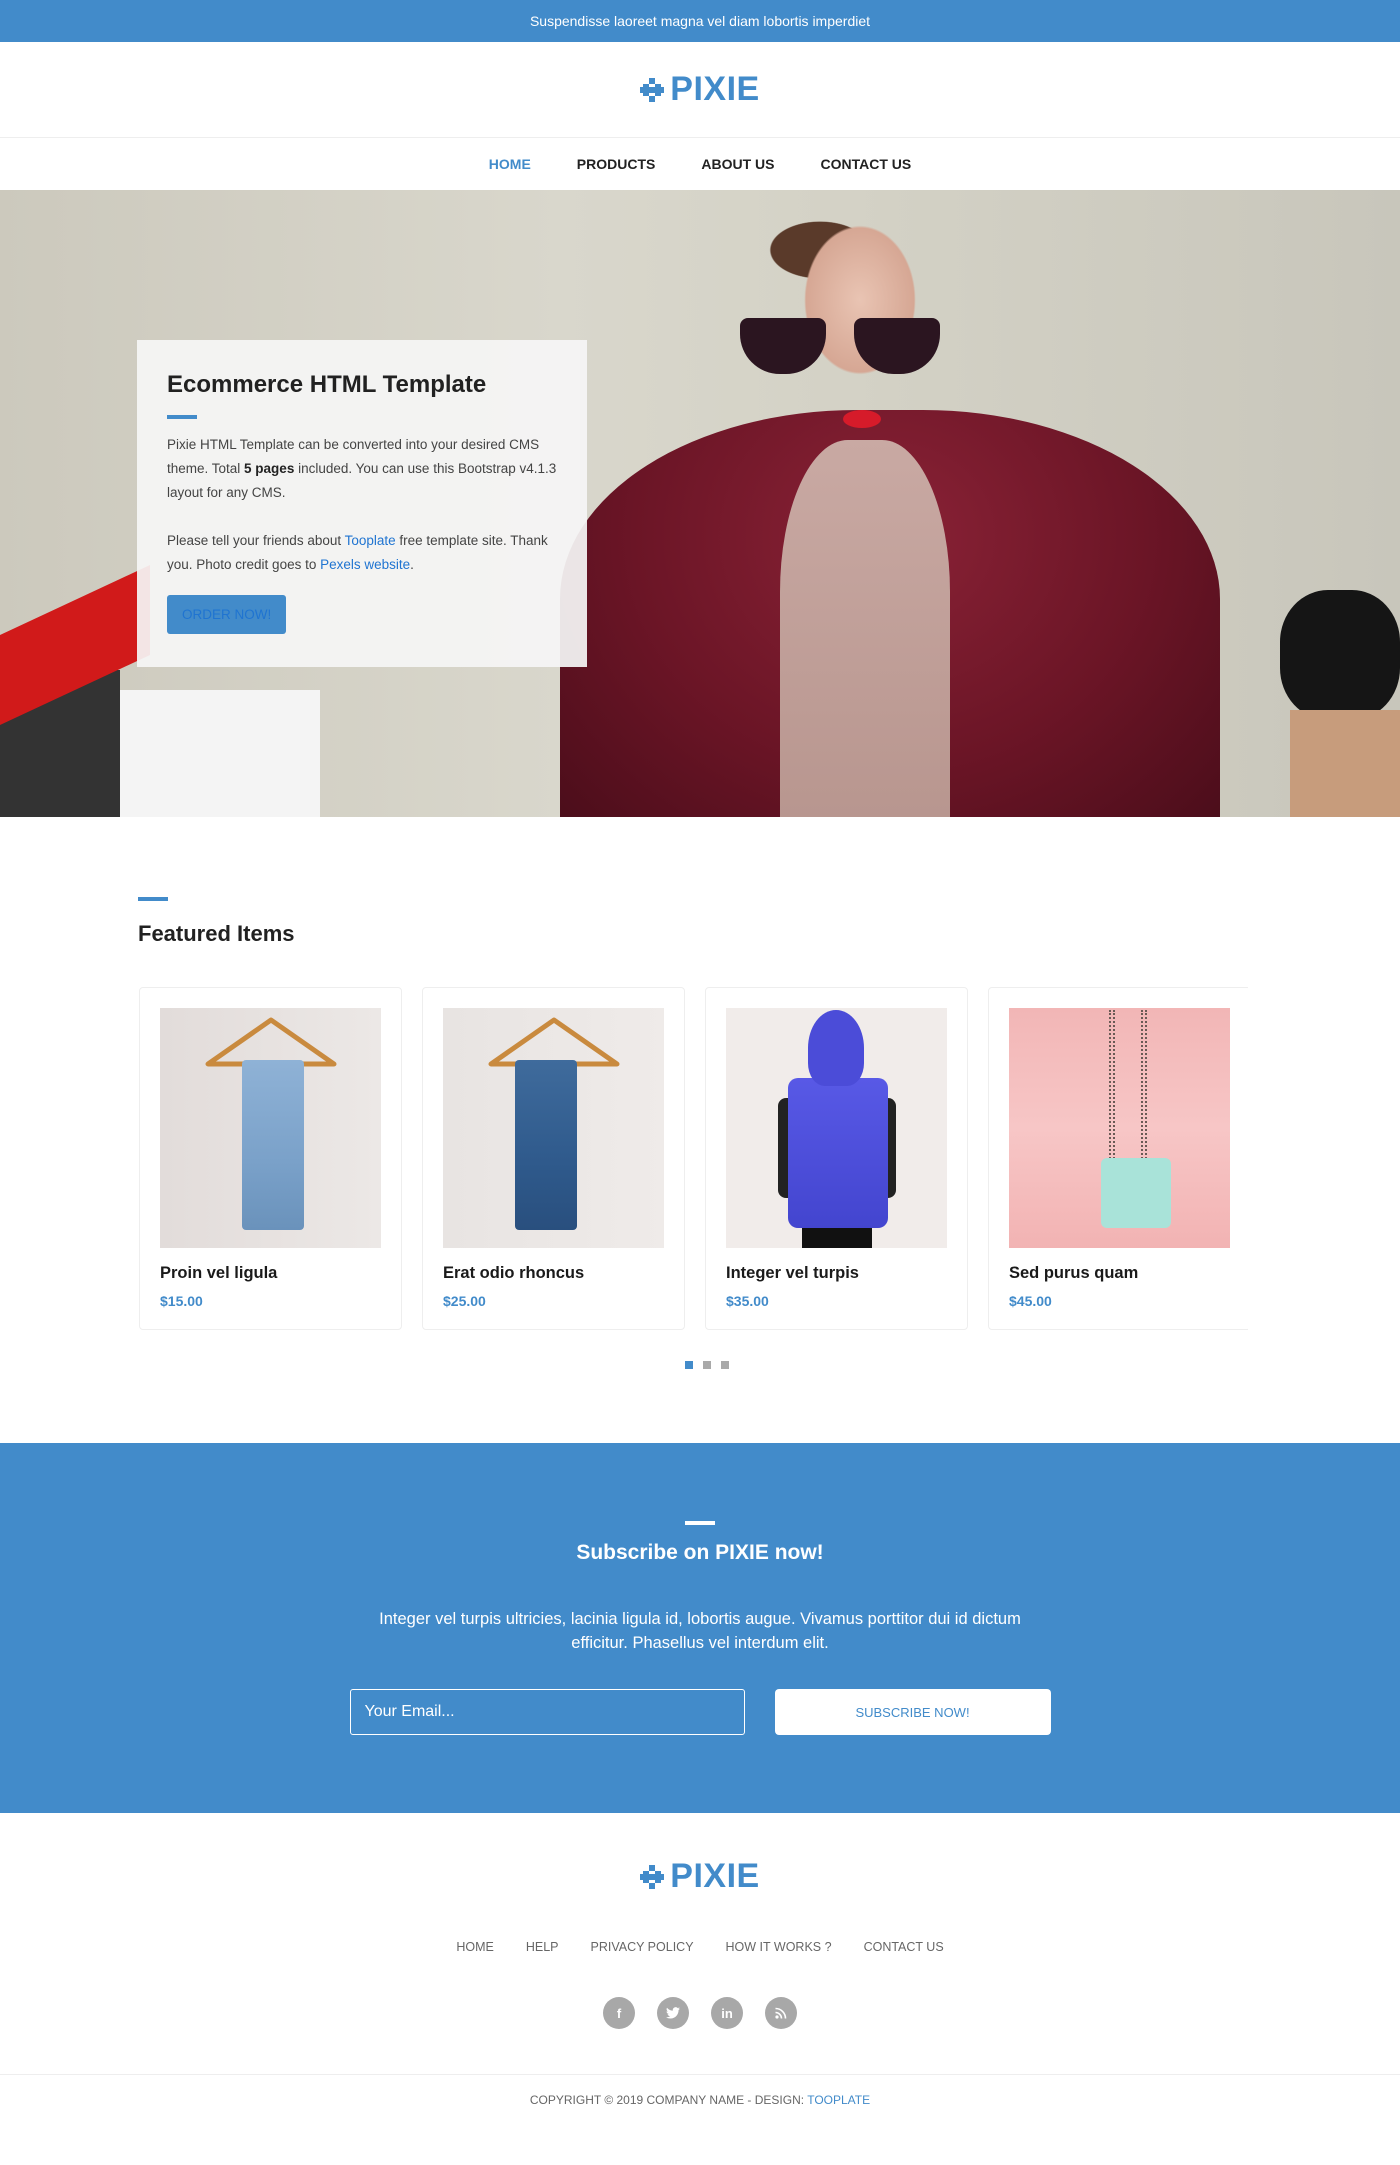 Image resolution: width=1400 pixels, height=2165 pixels. I want to click on email-input, so click(547, 1712).